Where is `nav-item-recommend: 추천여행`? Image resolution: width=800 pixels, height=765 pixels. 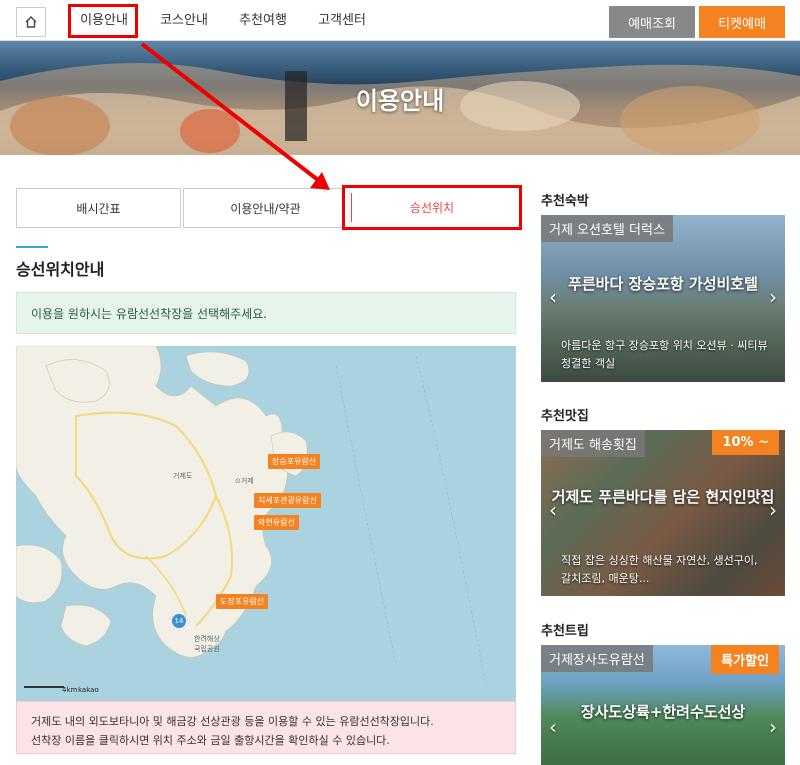 nav-item-recommend: 추천여행 is located at coordinates (263, 20).